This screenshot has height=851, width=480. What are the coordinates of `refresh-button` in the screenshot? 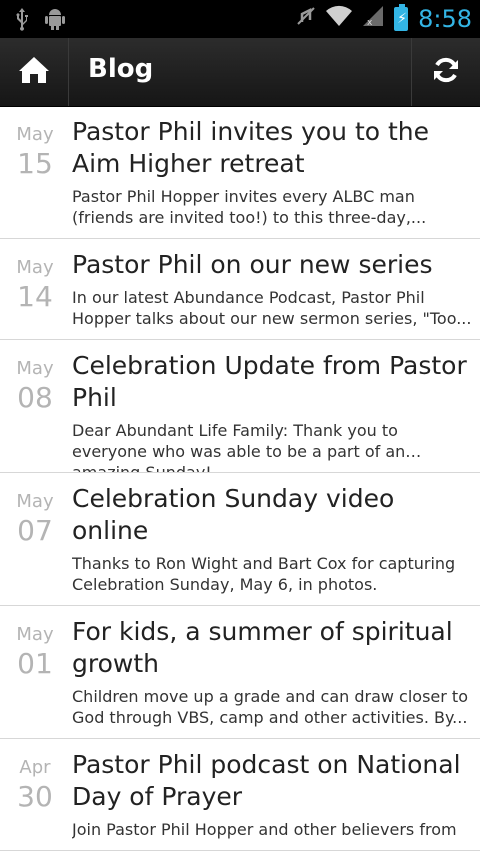 It's located at (445, 72).